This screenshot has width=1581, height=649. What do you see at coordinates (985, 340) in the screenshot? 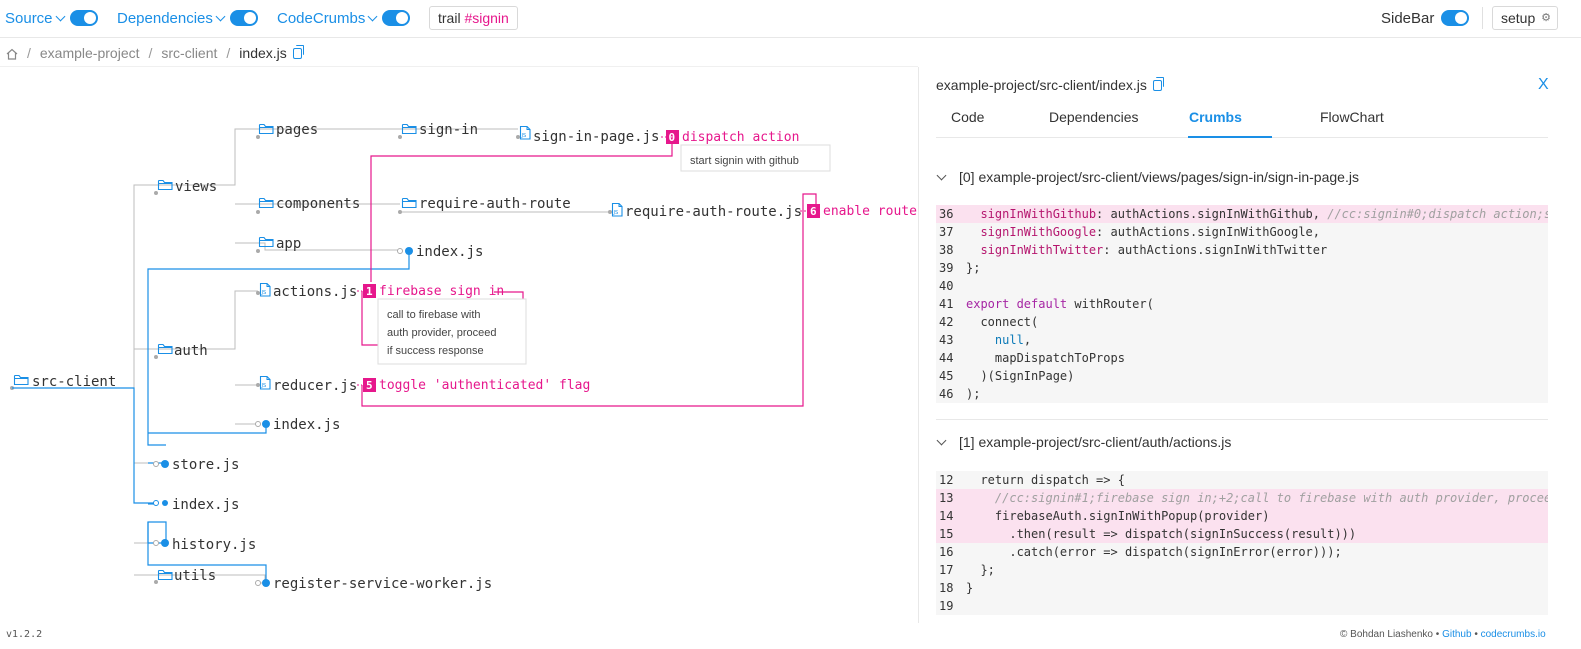
I see `code-line: 43 null,` at bounding box center [985, 340].